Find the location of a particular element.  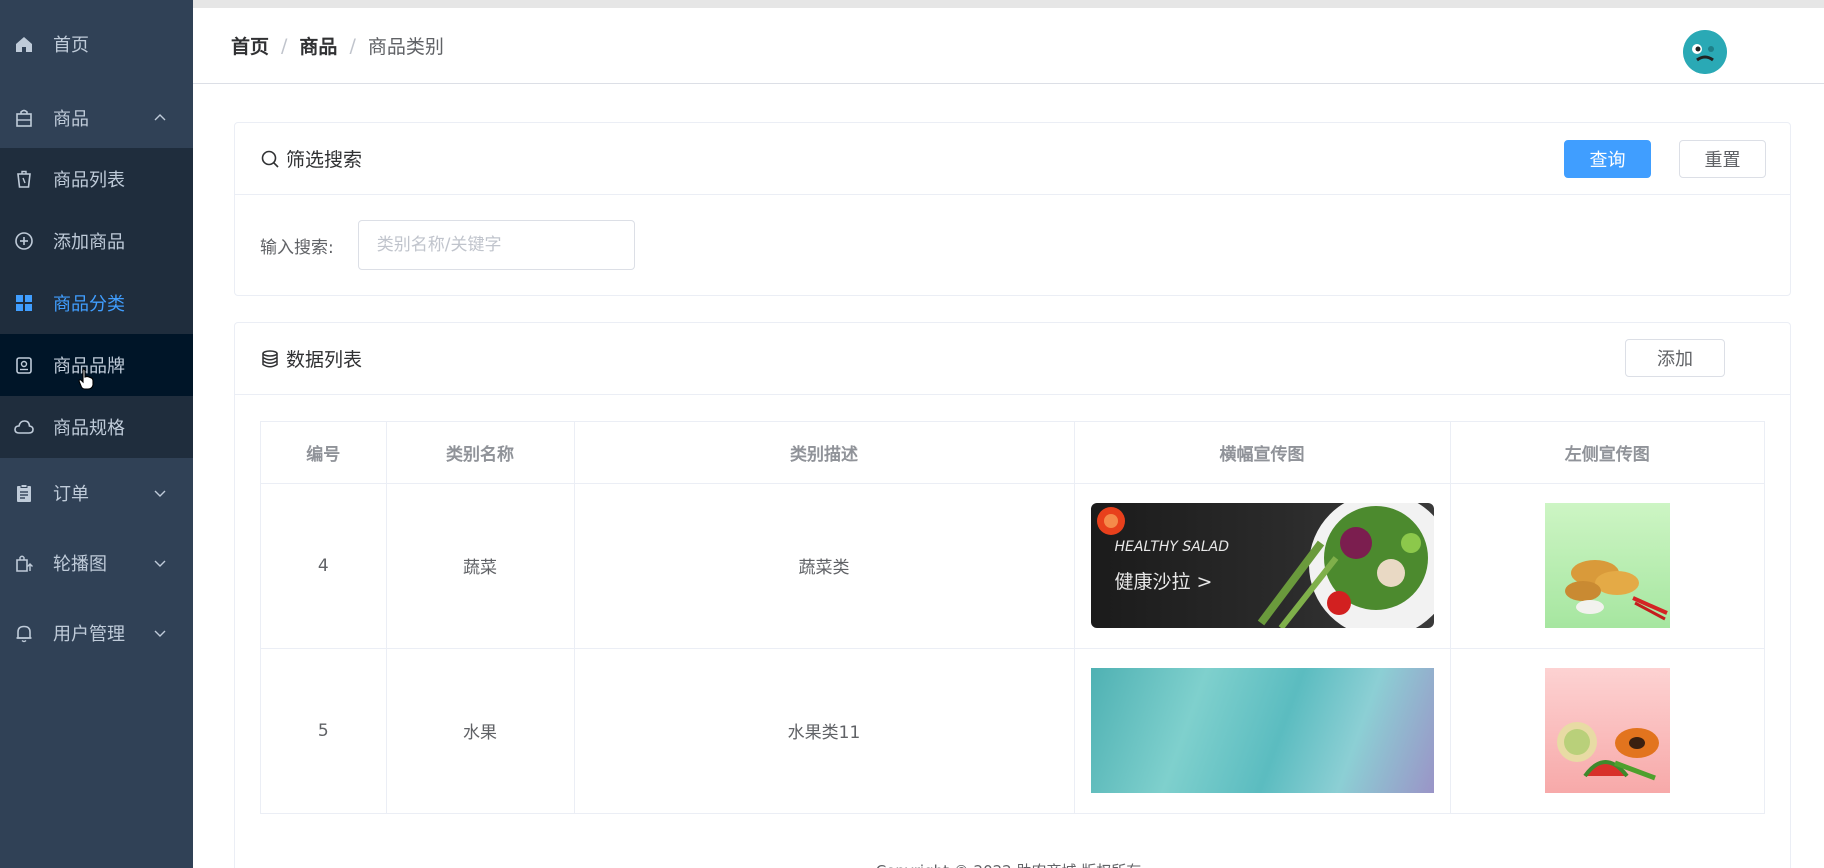

goods-submenu: 商品列表 添加商品 商品分类 商品品牌 商品规格 is located at coordinates (96, 303).